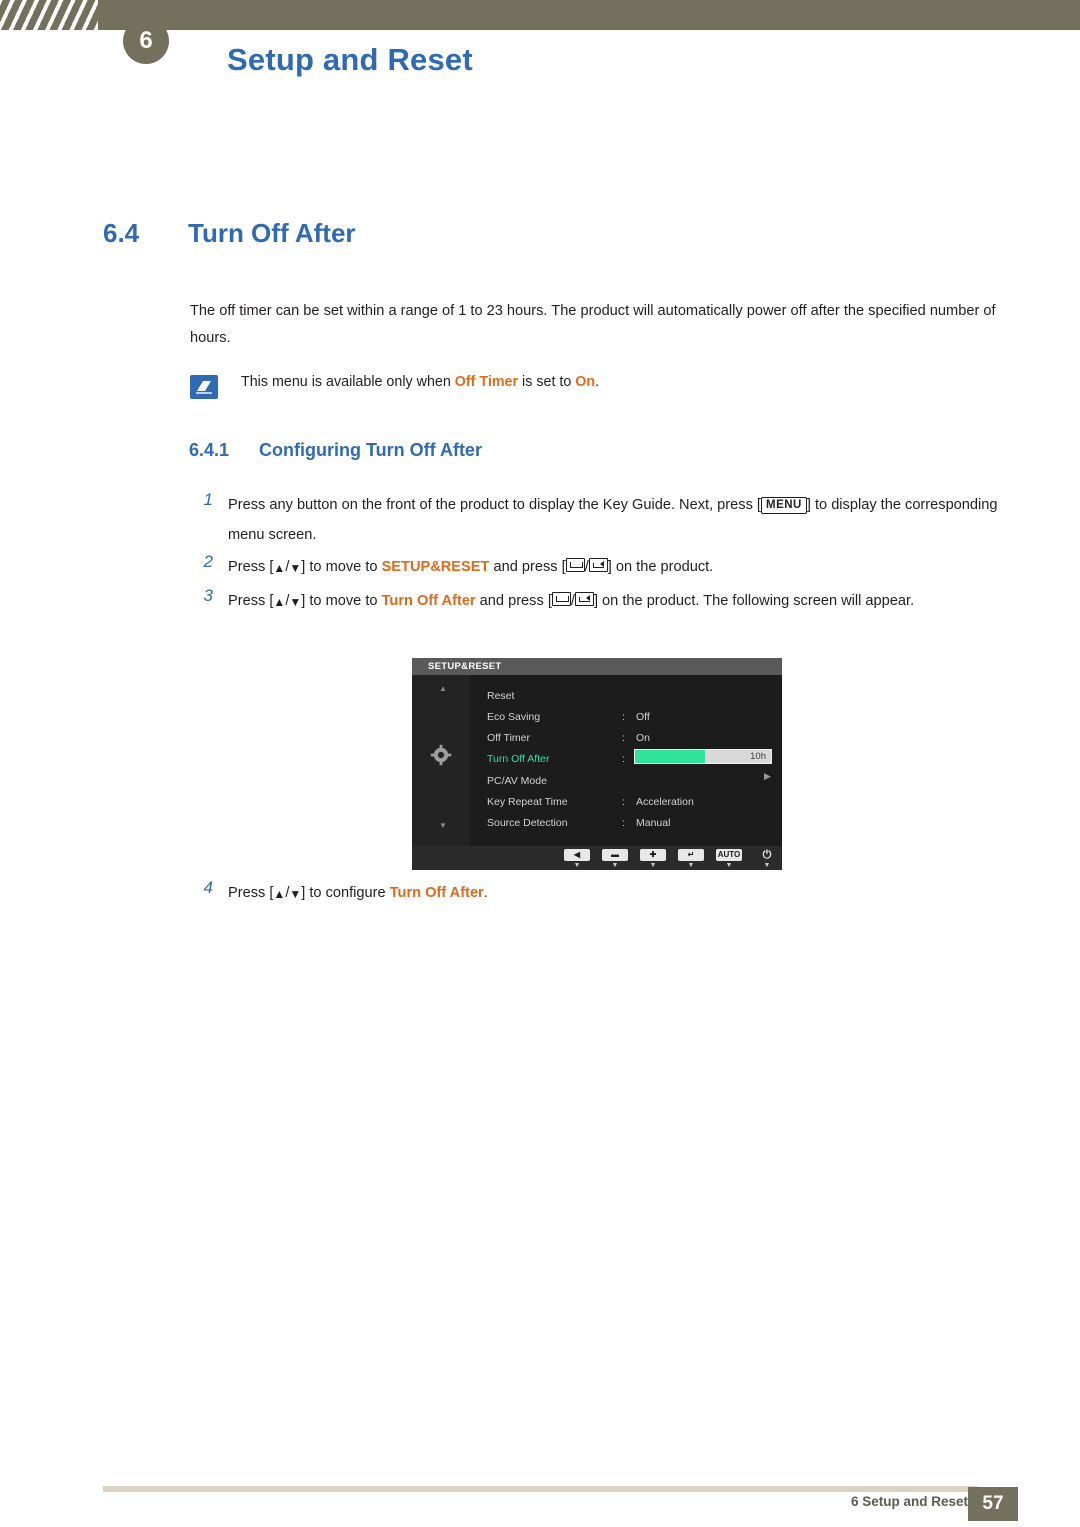 The image size is (1080, 1527). I want to click on osd-button-power-caret: ▼, so click(767, 865).